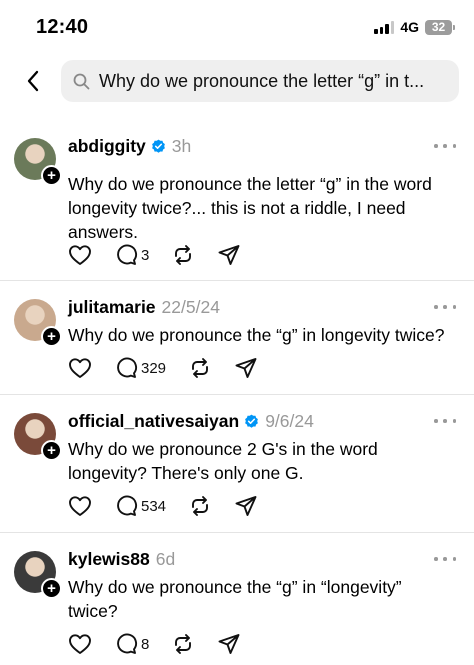  Describe the element at coordinates (289, 421) in the screenshot. I see `post-time: 9/6/24` at that location.